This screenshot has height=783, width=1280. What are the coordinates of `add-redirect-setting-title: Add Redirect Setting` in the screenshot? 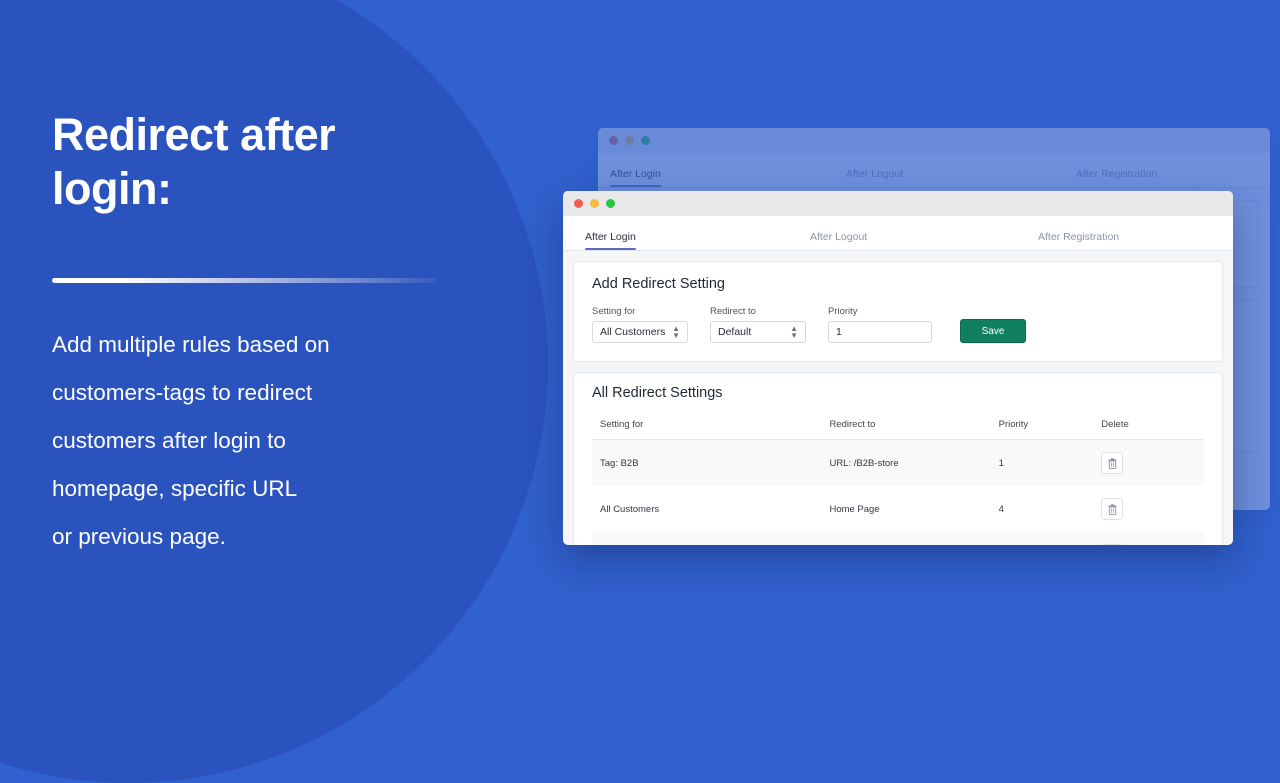 It's located at (658, 284).